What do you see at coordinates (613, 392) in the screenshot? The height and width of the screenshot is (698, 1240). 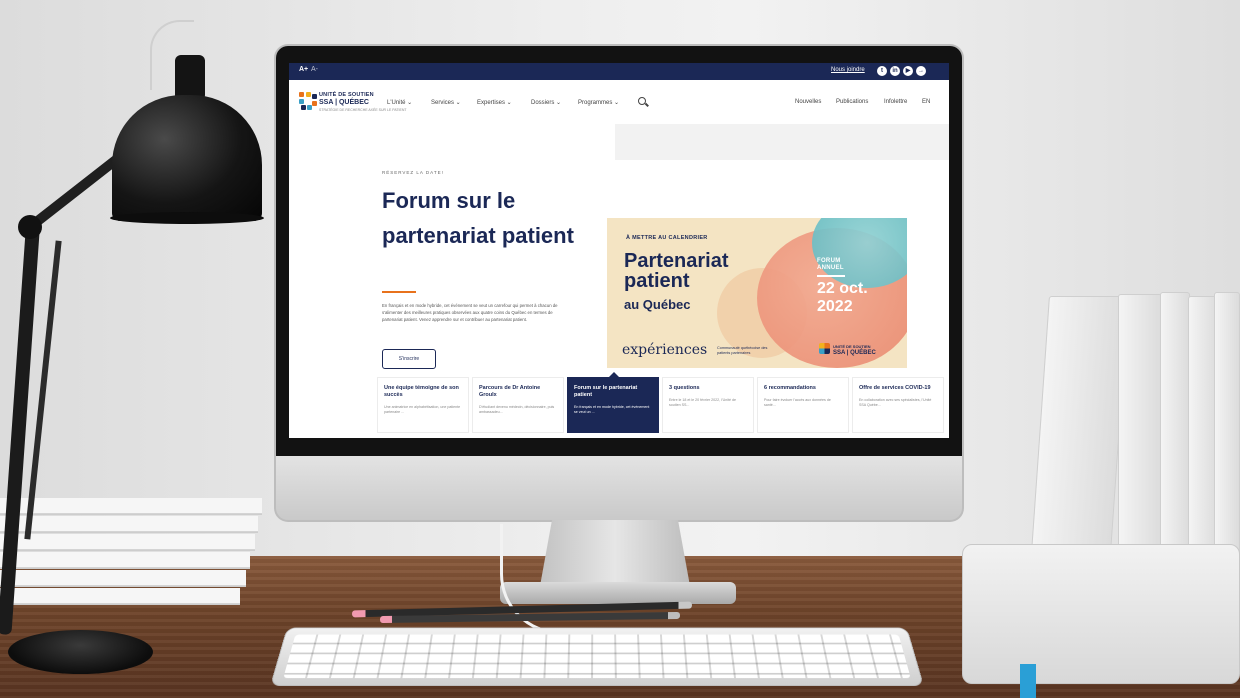 I see `card-title: Forum sur le partenariat patient` at bounding box center [613, 392].